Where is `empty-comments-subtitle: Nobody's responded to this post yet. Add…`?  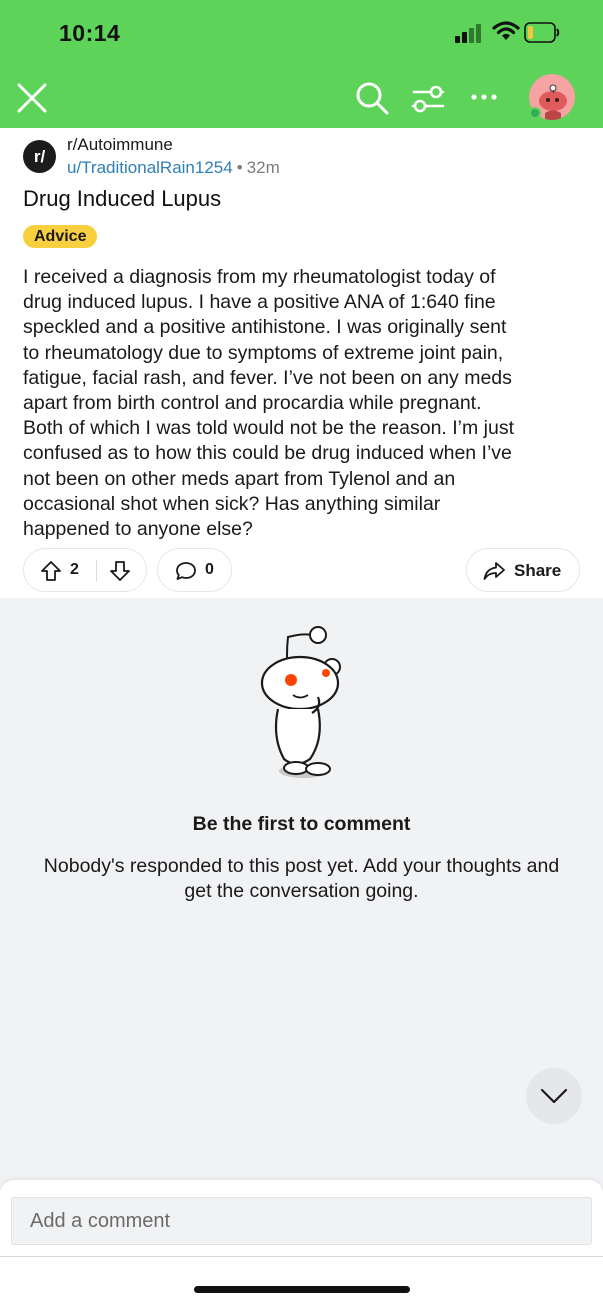 empty-comments-subtitle: Nobody's responded to this post yet. Add… is located at coordinates (301, 878).